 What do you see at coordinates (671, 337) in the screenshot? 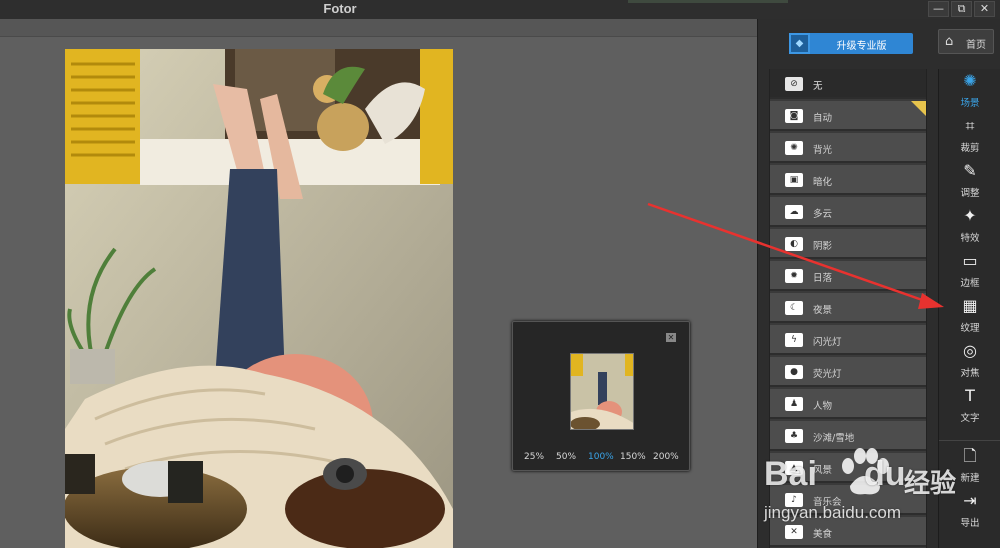
I see `zoom-close-button: ✕` at bounding box center [671, 337].